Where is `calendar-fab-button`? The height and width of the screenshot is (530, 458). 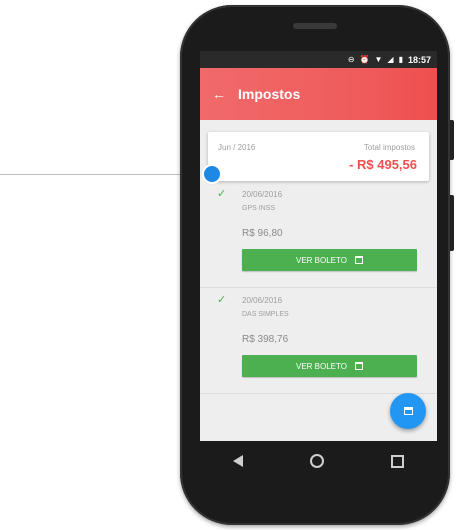
calendar-fab-button is located at coordinates (408, 411).